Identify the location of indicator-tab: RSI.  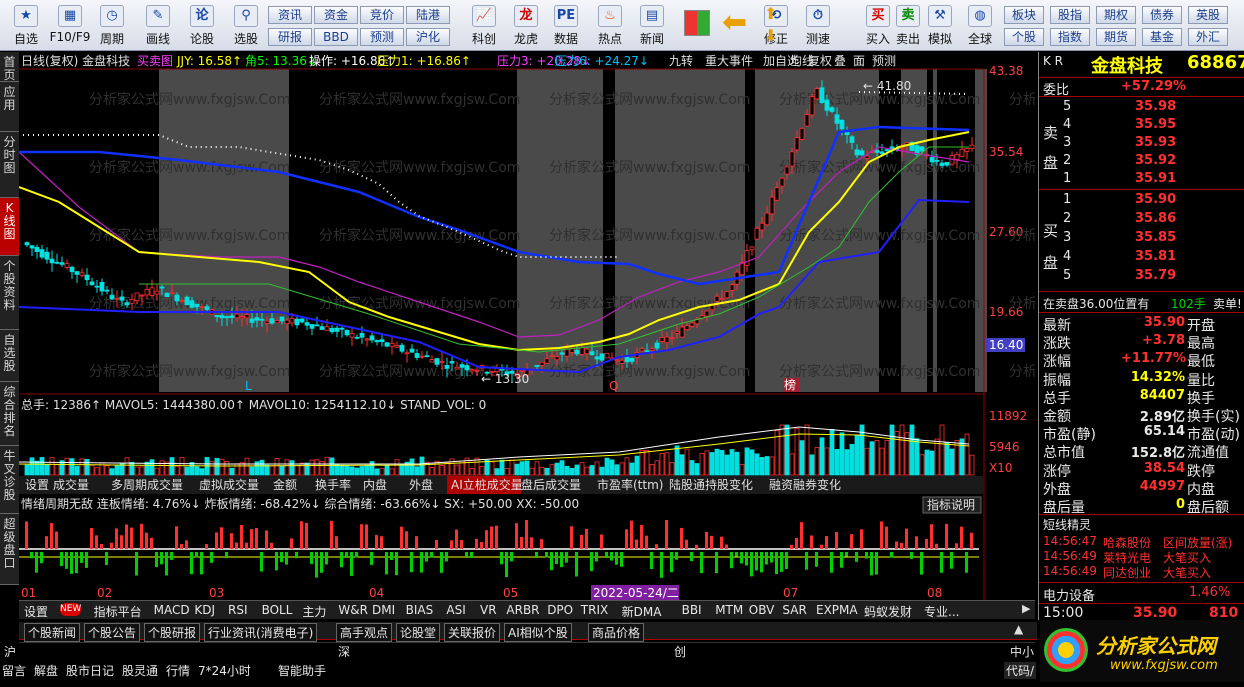
(238, 610).